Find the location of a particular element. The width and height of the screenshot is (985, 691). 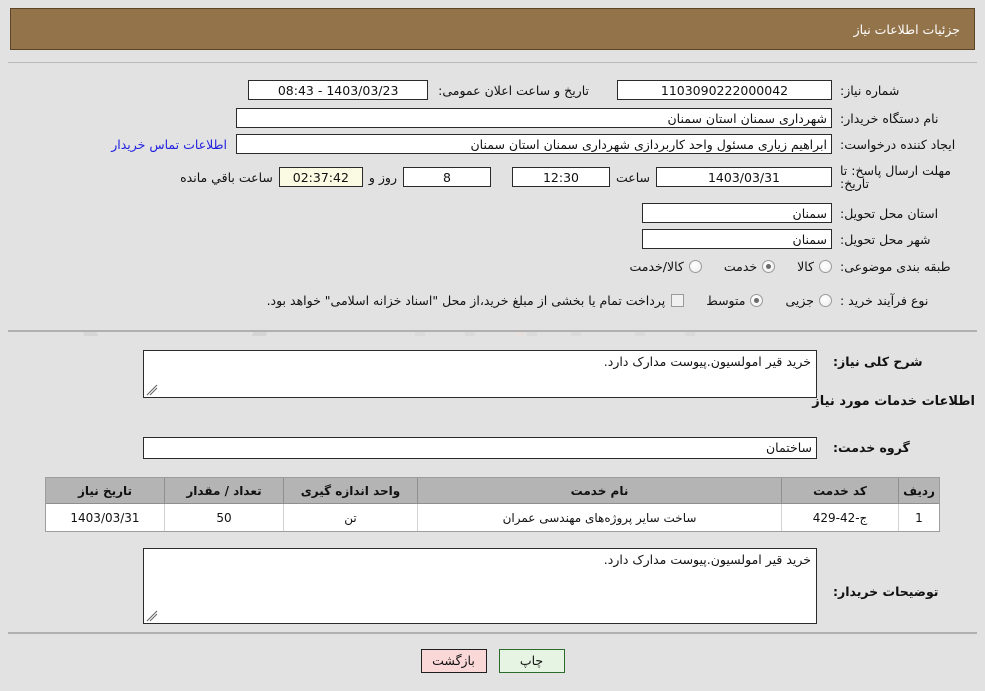

radio-icon-kala is located at coordinates (825, 266).